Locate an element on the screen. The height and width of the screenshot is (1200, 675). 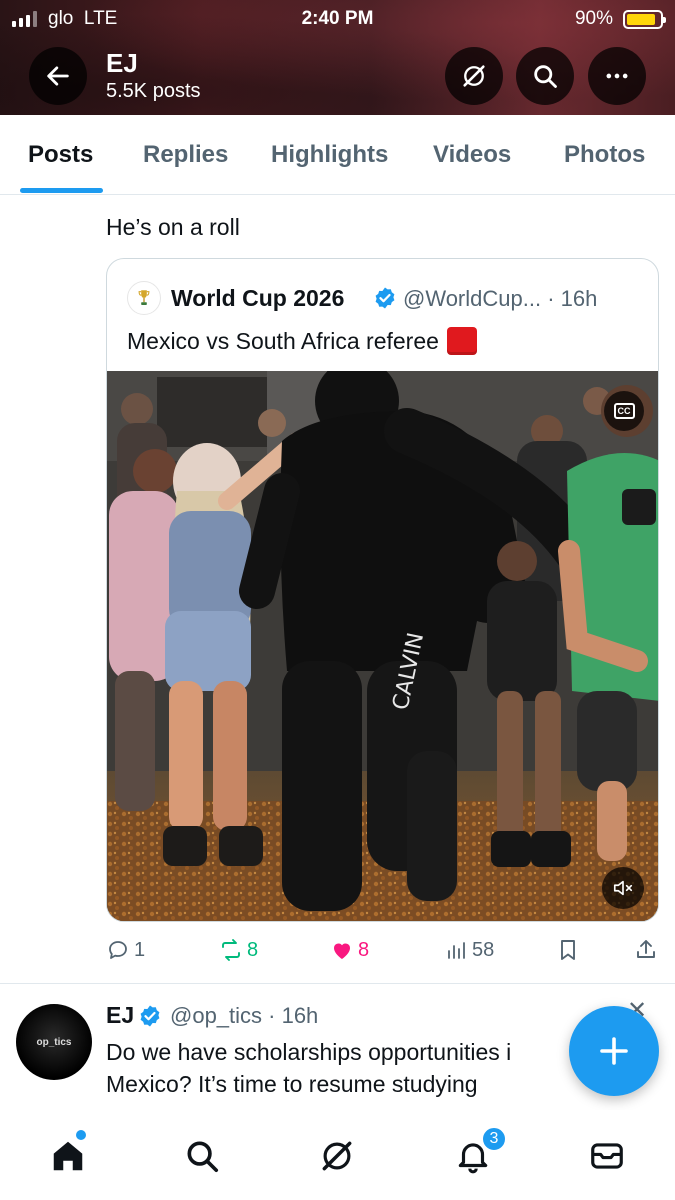
trophy-avatar is located at coordinates (144, 298).